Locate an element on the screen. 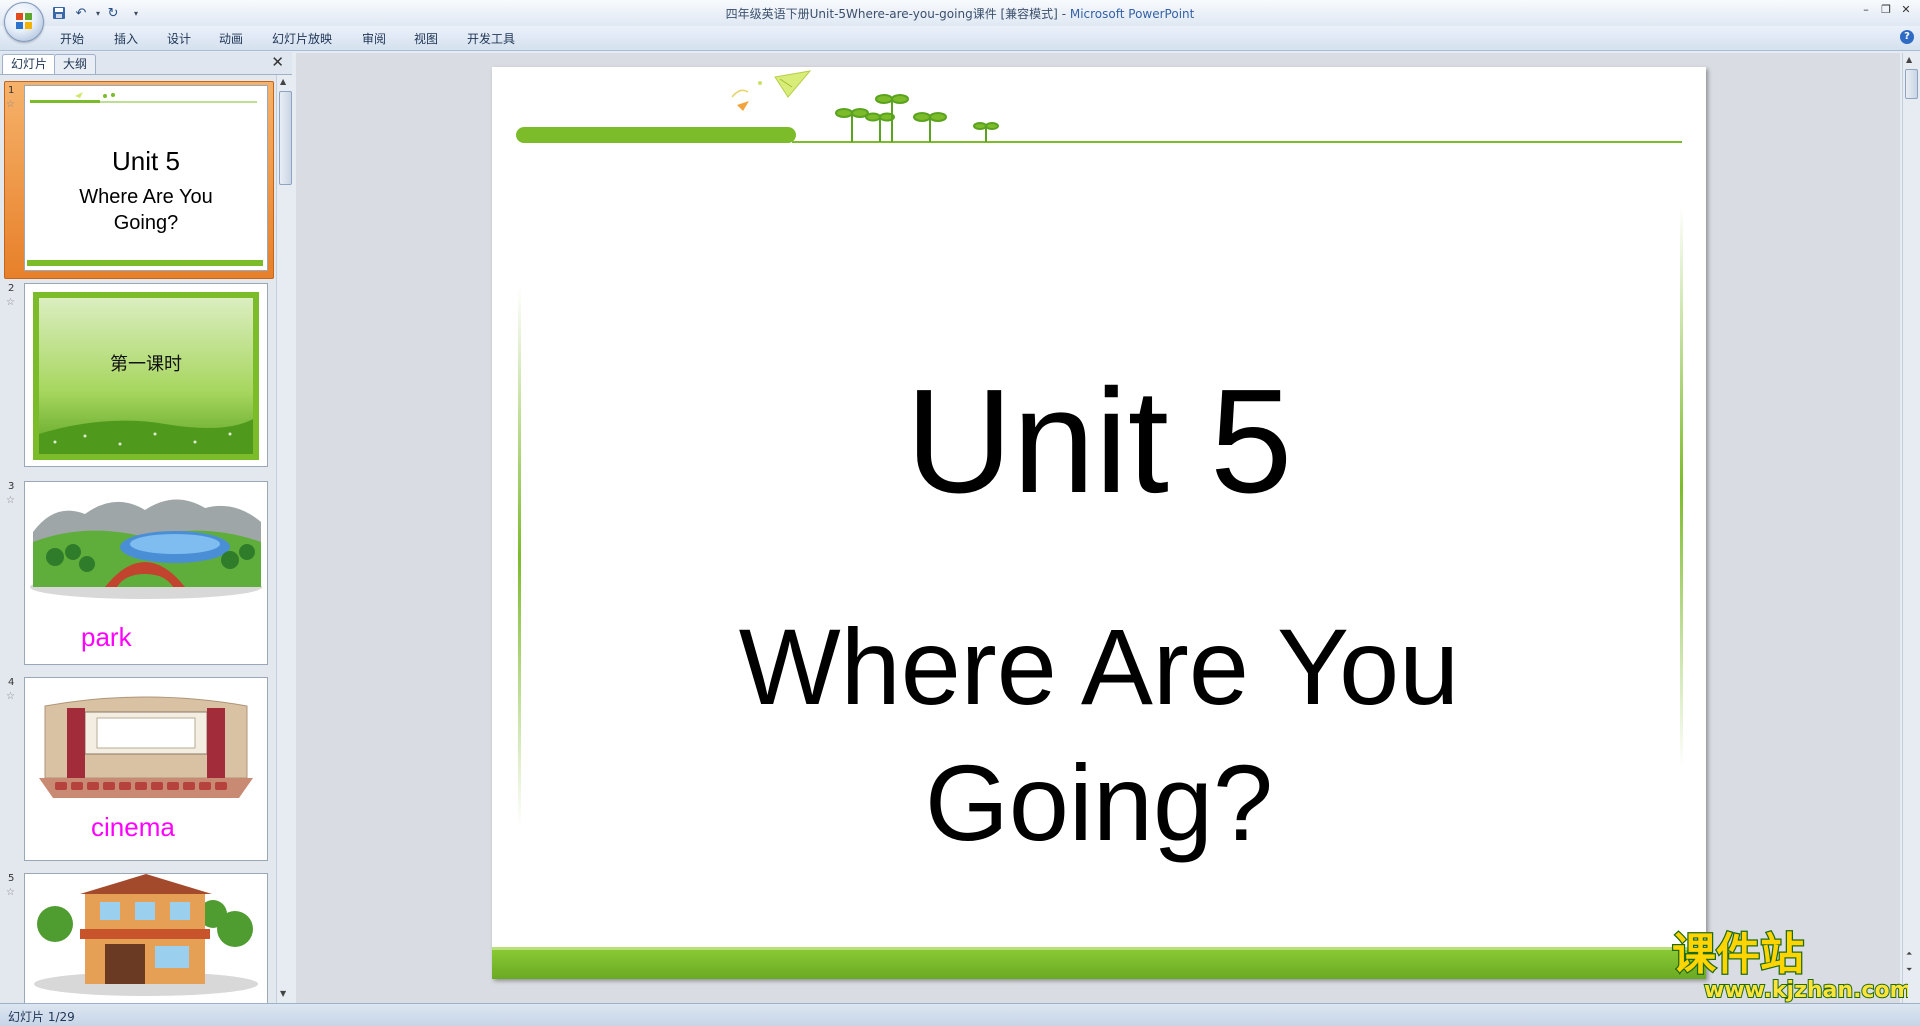 The width and height of the screenshot is (1920, 1026). thumb-word-cinema: cinema is located at coordinates (133, 827).